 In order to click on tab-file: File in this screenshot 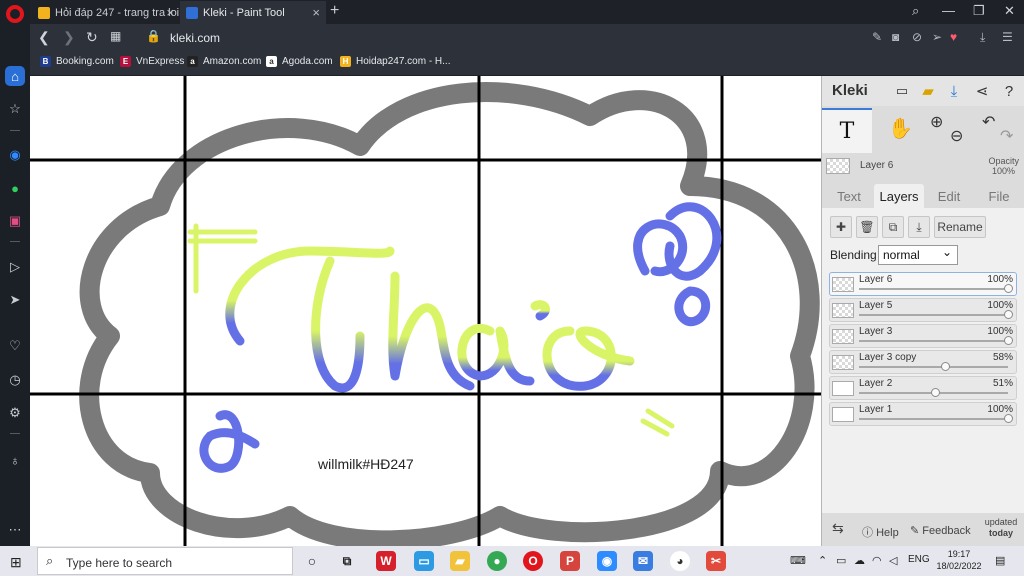, I will do `click(999, 196)`.